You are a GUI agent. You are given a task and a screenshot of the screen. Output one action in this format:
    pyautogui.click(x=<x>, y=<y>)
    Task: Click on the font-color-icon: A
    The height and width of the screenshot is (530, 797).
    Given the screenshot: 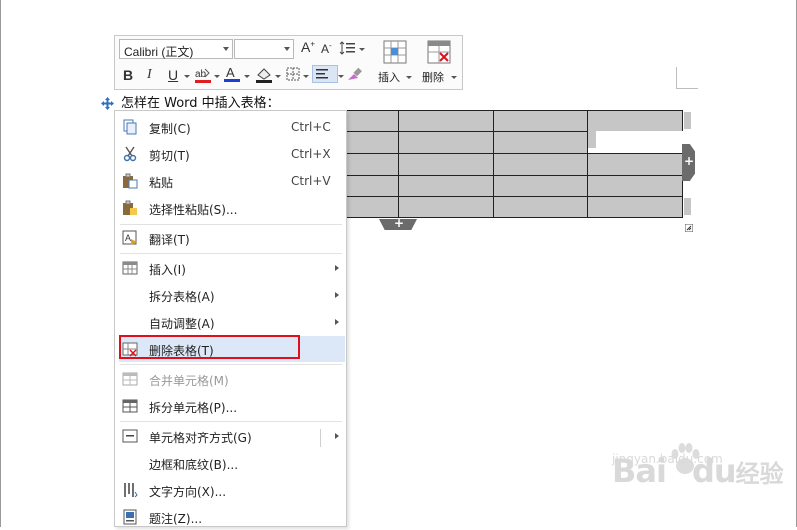 What is the action you would take?
    pyautogui.click(x=232, y=75)
    